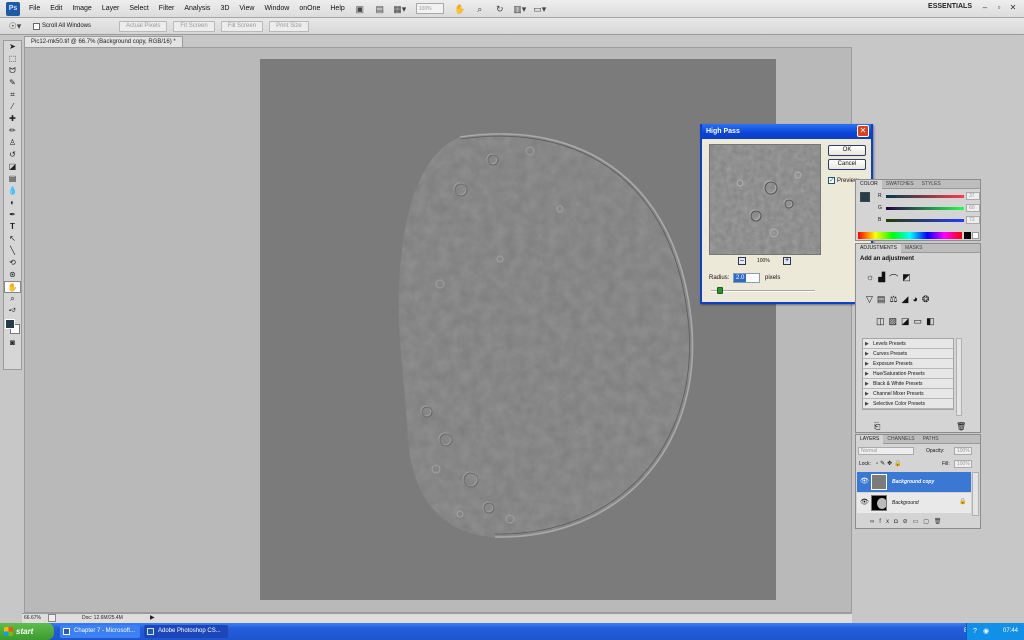 The image size is (1024, 640). Describe the element at coordinates (12, 227) in the screenshot. I see `type-tool-icon: T` at that location.